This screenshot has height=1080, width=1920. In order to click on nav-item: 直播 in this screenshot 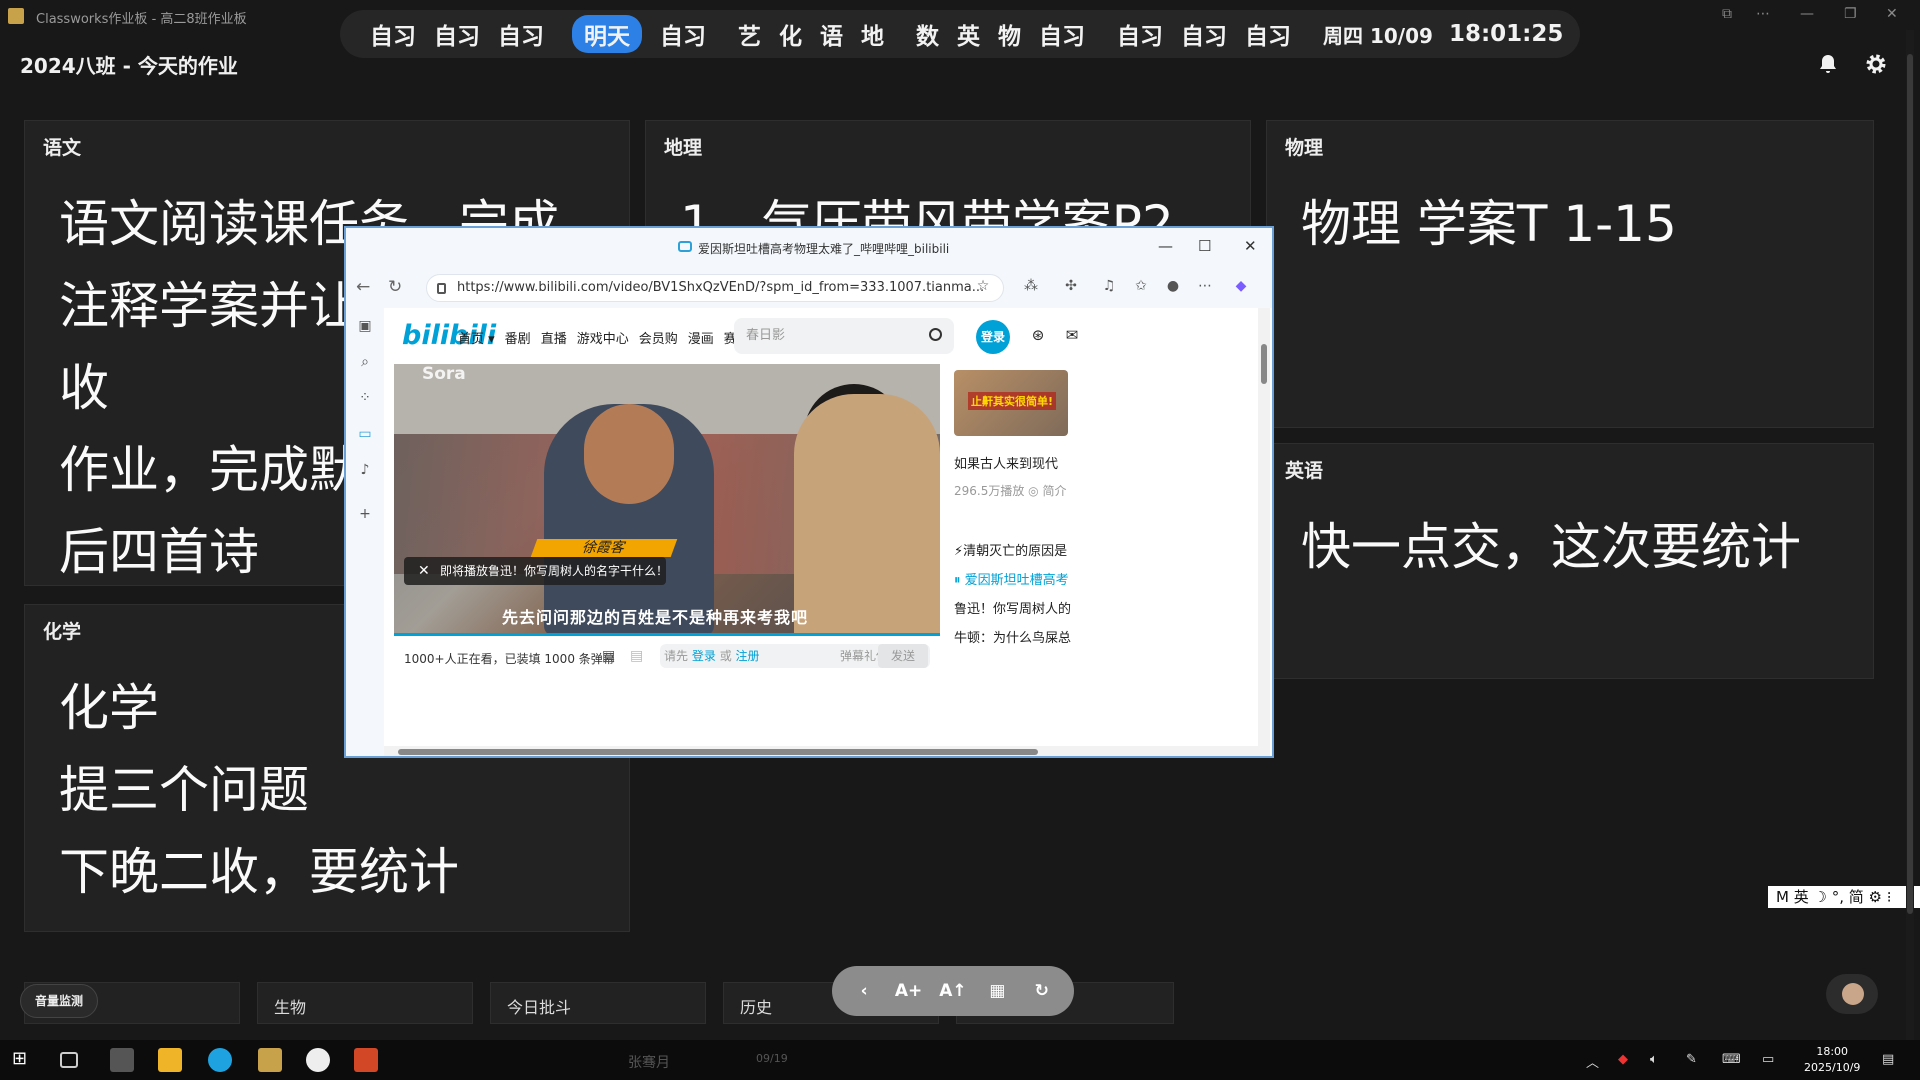, I will do `click(554, 337)`.